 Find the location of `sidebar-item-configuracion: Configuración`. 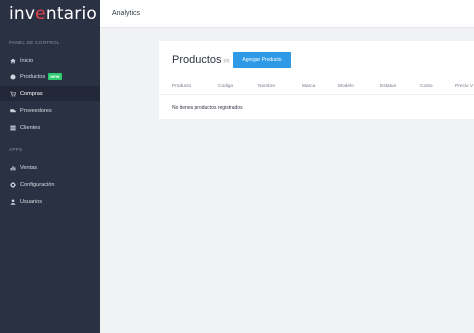

sidebar-item-configuracion: Configuración is located at coordinates (50, 184).